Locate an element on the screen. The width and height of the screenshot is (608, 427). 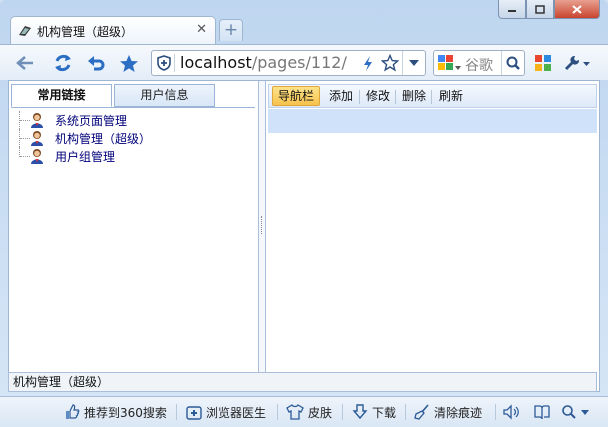
apps-grid-icon is located at coordinates (543, 63).